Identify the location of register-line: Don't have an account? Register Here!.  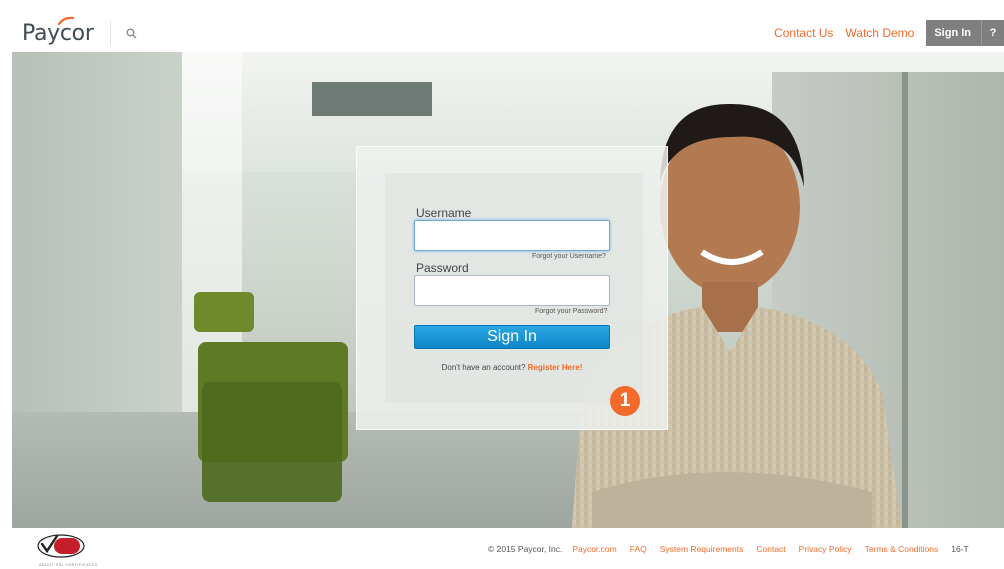
(512, 367).